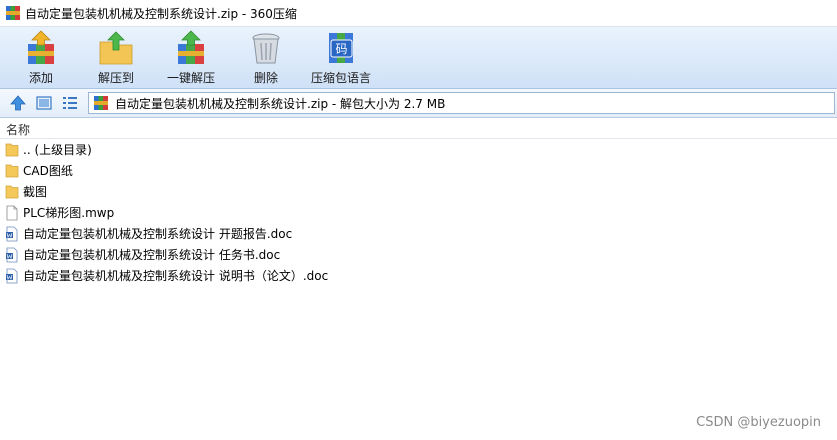 This screenshot has height=440, width=837. I want to click on trash-icon, so click(266, 48).